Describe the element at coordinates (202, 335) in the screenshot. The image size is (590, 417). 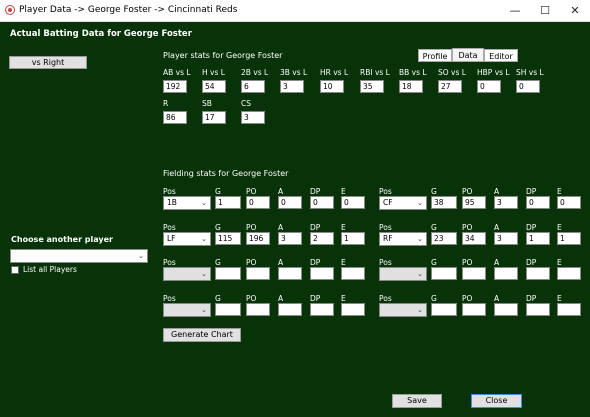
I see `generate-chart-button: Generate Chart` at that location.